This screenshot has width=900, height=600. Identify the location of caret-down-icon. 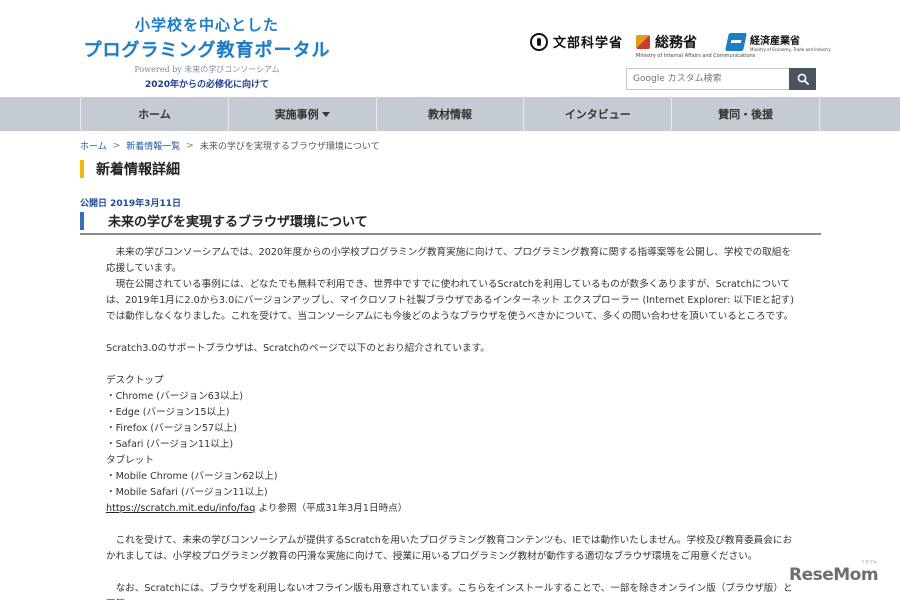
(325, 114).